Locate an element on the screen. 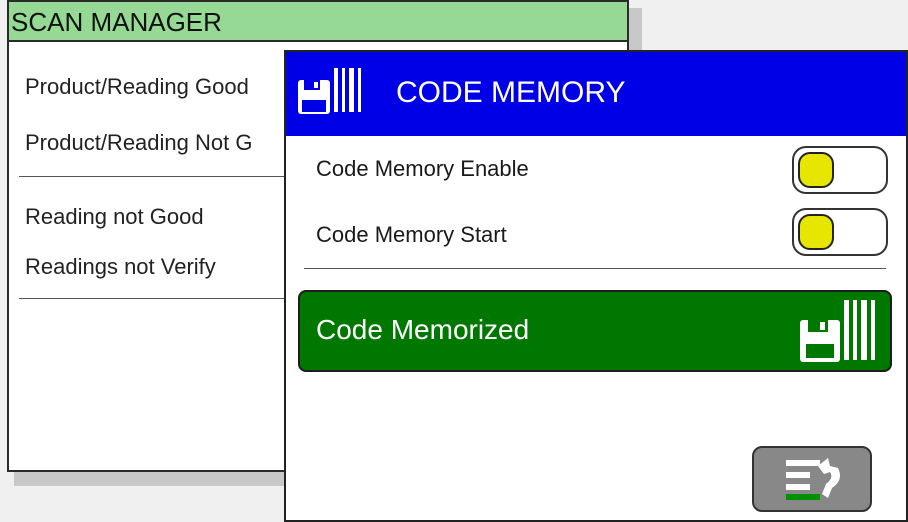 This screenshot has height=522, width=908. scan-manager-item-product-reading-not-good: Product/Reading Not G is located at coordinates (138, 143).